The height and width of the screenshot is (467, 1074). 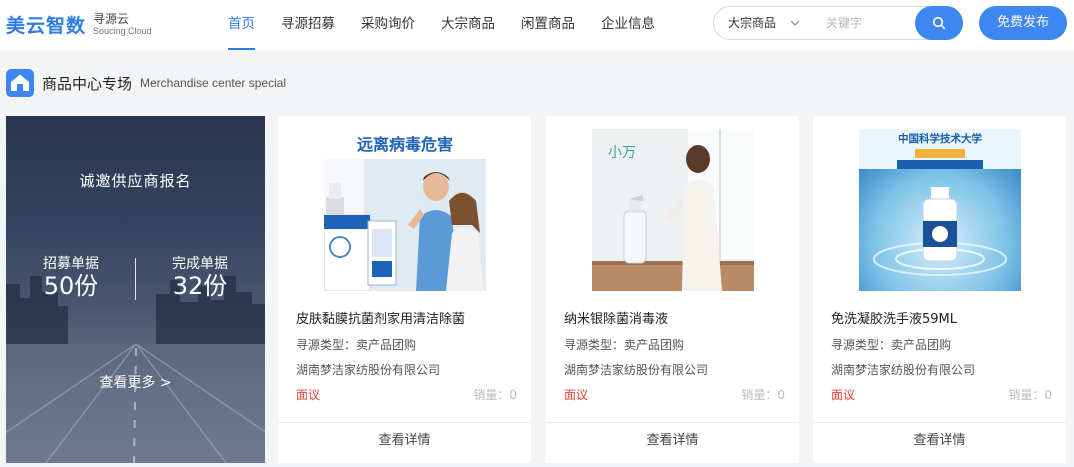 I want to click on product-university-text: 中国科学技术大学, so click(x=940, y=138).